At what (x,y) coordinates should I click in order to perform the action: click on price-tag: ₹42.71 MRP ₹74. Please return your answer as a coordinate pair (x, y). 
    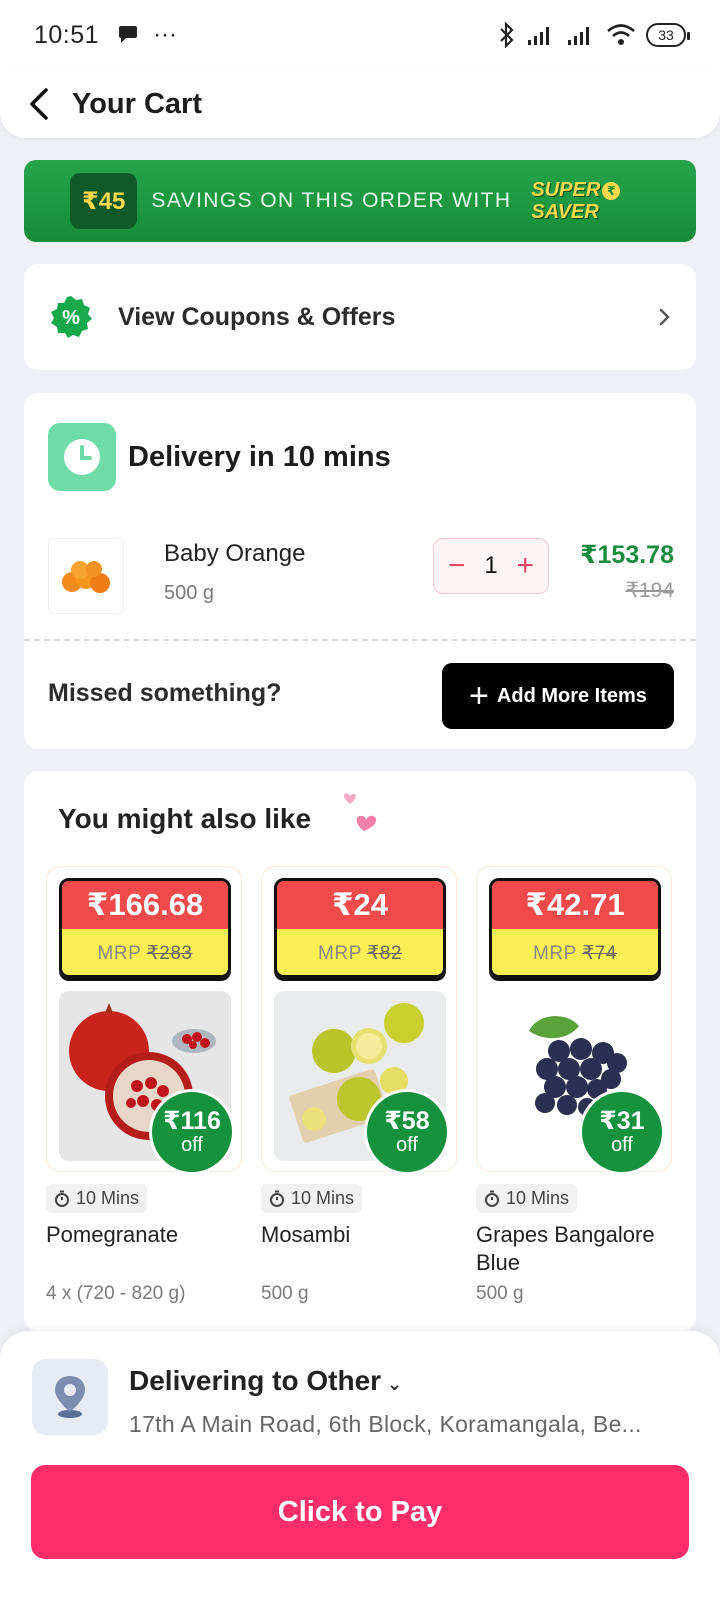
    Looking at the image, I should click on (575, 928).